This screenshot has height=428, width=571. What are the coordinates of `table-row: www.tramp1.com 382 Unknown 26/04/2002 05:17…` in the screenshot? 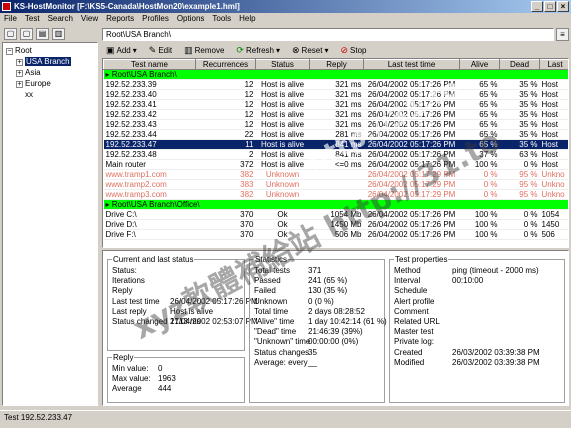 It's located at (335, 174).